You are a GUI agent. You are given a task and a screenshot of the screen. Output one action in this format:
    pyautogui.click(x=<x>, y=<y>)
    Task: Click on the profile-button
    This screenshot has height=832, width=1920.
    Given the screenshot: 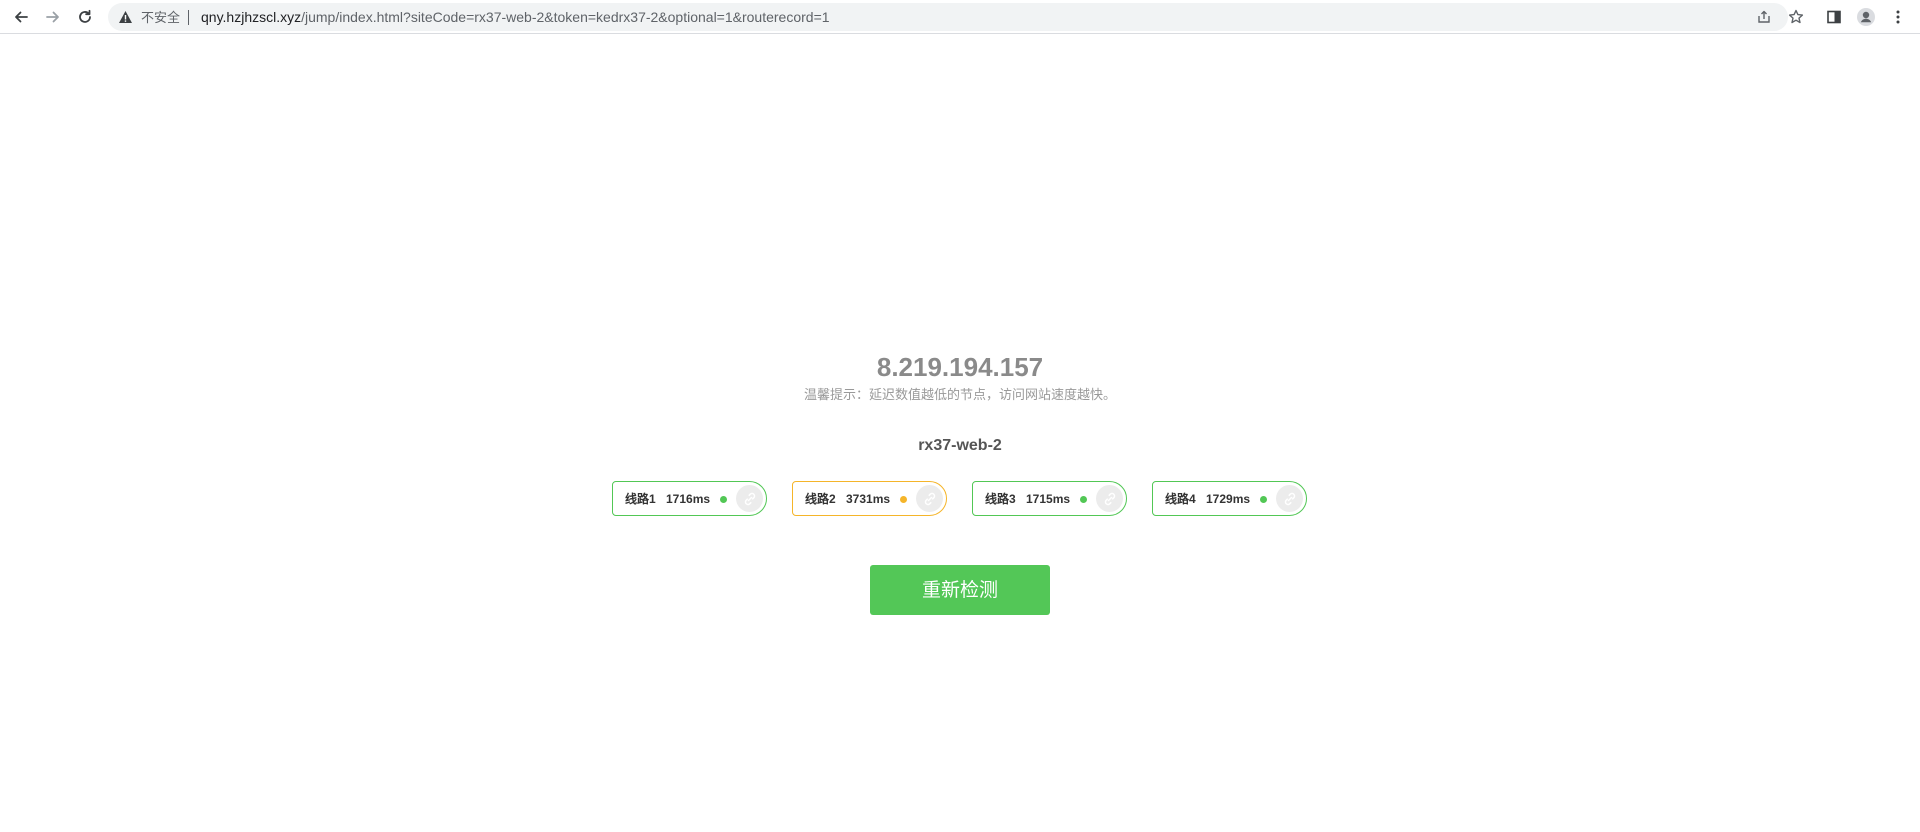 What is the action you would take?
    pyautogui.click(x=1866, y=17)
    